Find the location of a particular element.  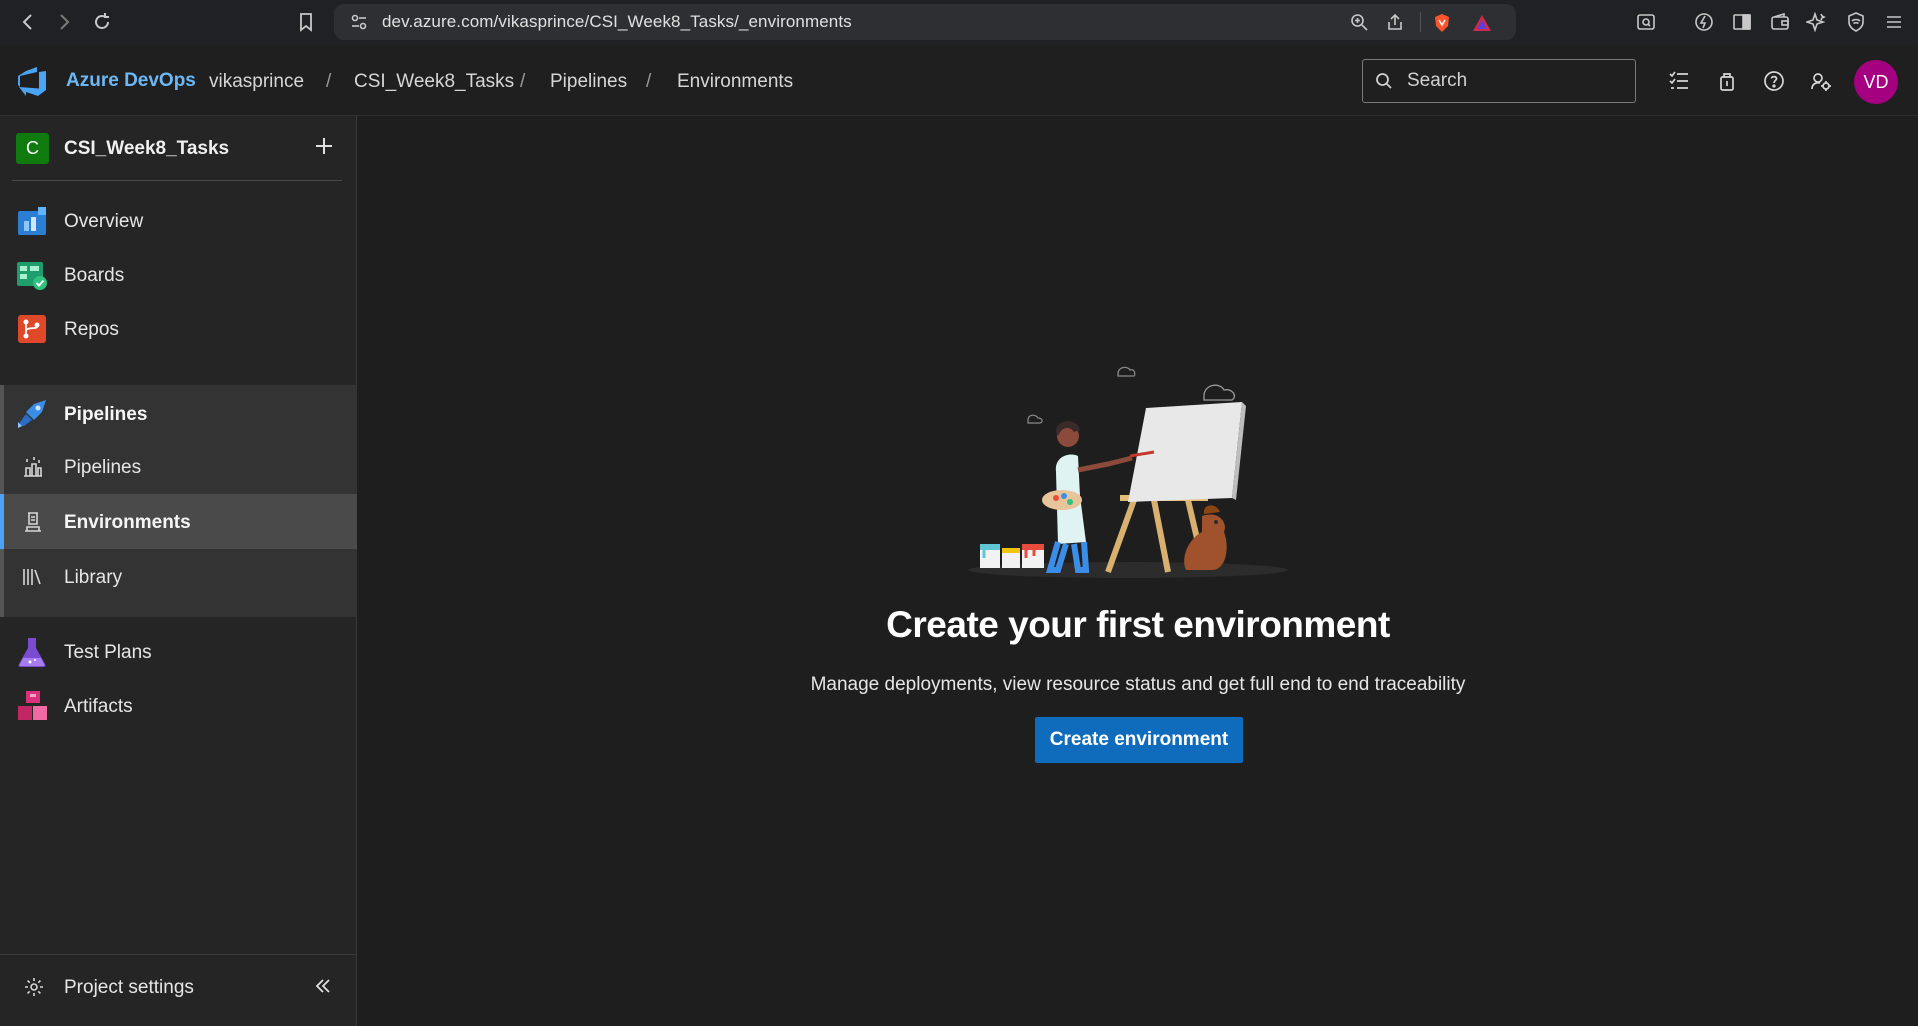

sidebar-toggle-icon is located at coordinates (1742, 22).